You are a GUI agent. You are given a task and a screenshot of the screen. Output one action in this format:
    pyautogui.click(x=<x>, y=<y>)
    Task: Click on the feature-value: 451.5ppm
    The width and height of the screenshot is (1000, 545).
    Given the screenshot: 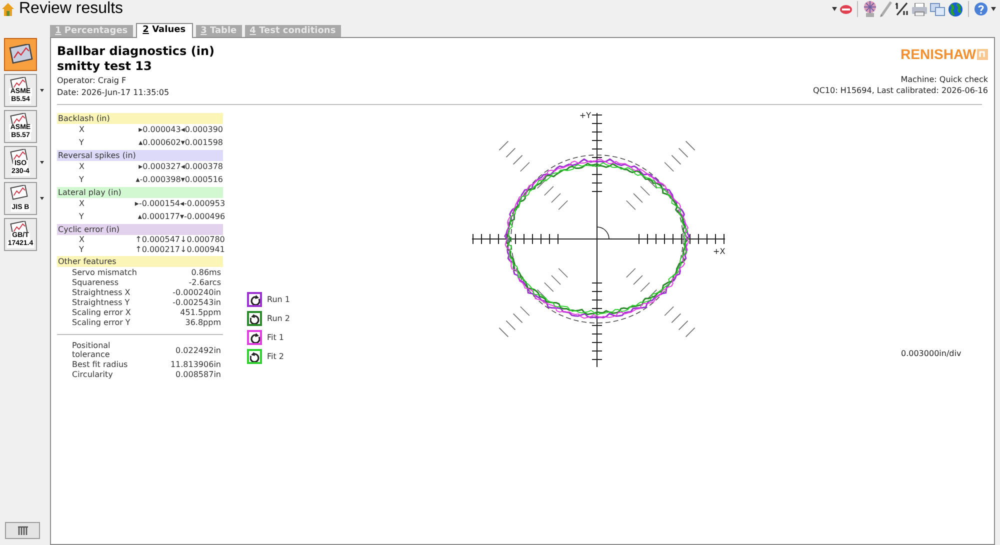 What is the action you would take?
    pyautogui.click(x=200, y=312)
    